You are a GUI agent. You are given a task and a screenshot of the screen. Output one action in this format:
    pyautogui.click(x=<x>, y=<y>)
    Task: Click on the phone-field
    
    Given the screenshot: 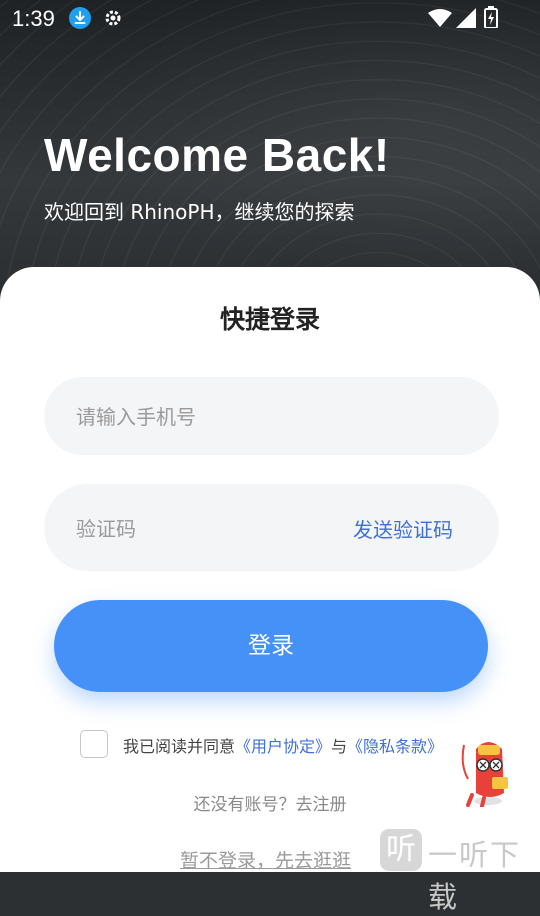 What is the action you would take?
    pyautogui.click(x=271, y=417)
    